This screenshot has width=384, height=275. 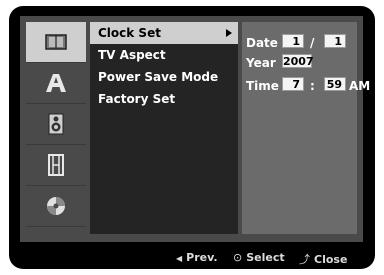 What do you see at coordinates (335, 41) in the screenshot?
I see `day-field: 1` at bounding box center [335, 41].